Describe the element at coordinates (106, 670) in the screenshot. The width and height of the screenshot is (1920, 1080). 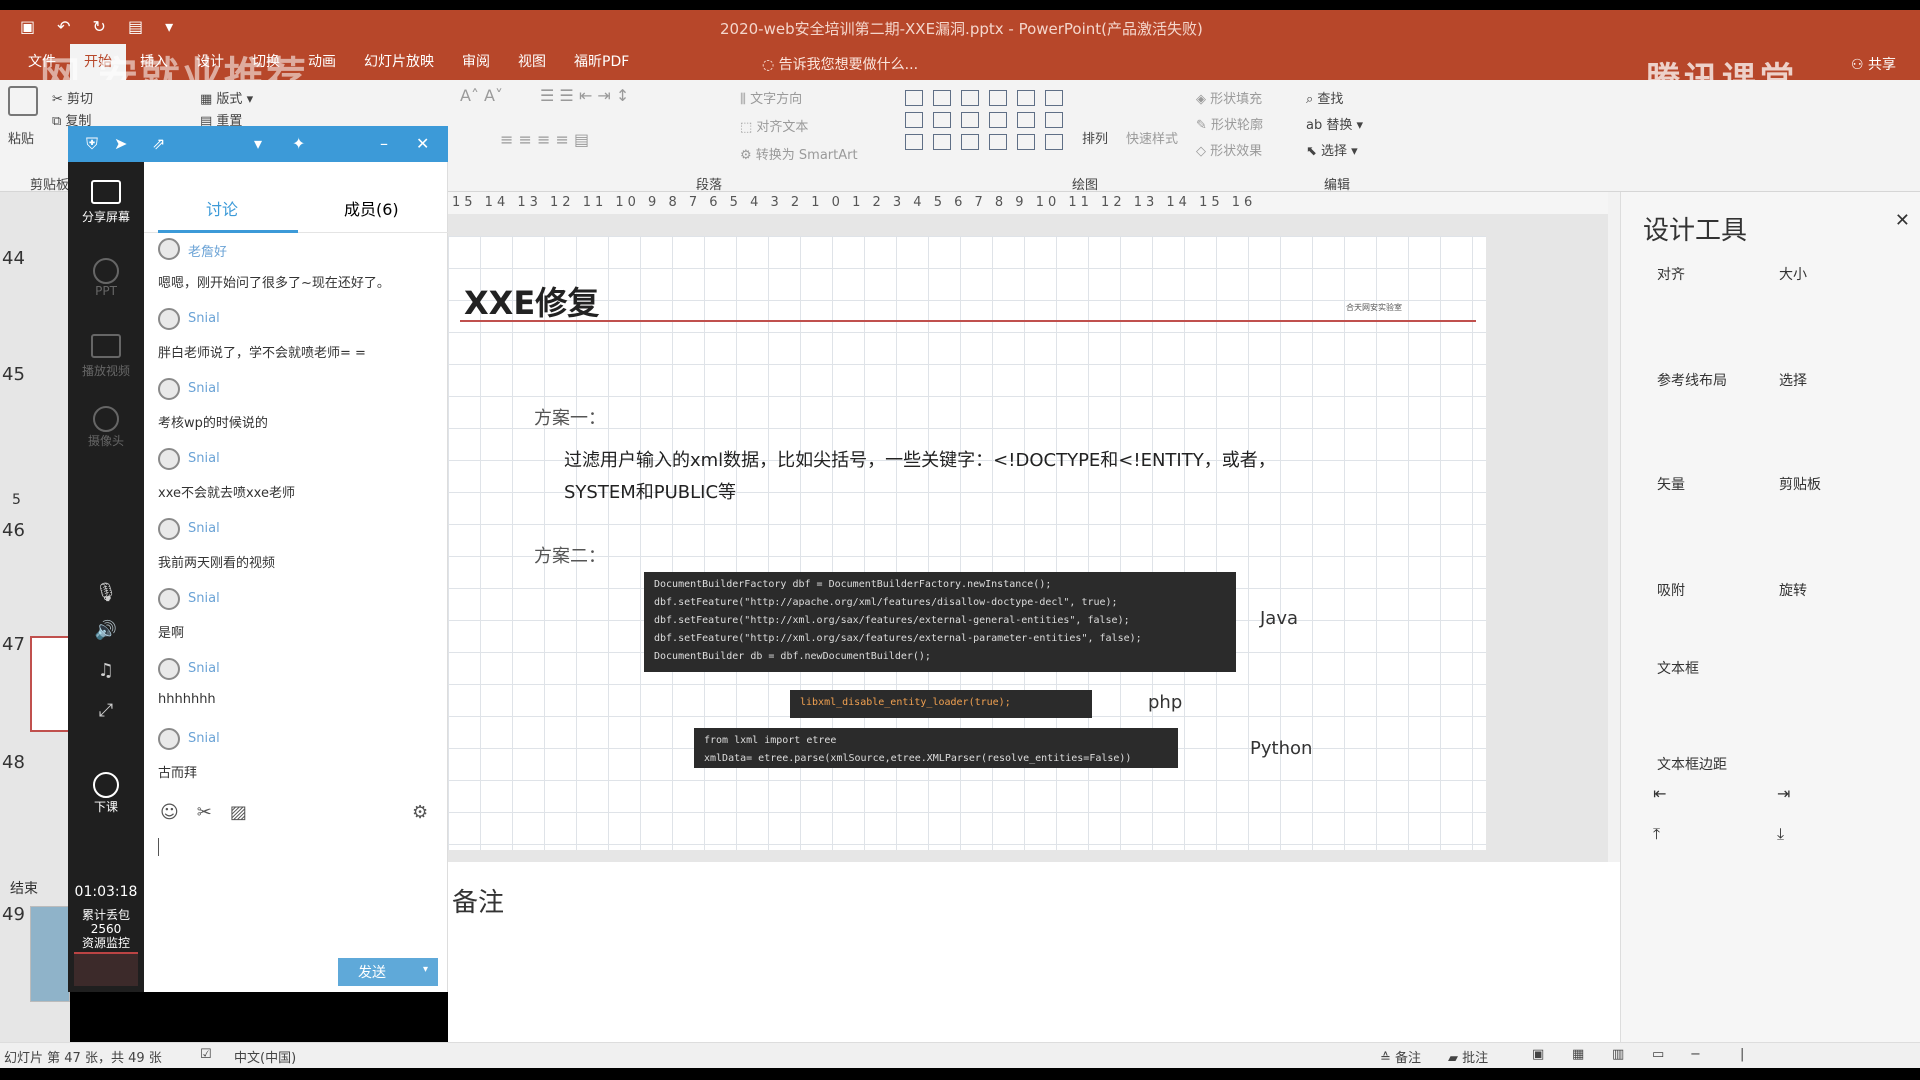
I see `music-icon: ♫` at that location.